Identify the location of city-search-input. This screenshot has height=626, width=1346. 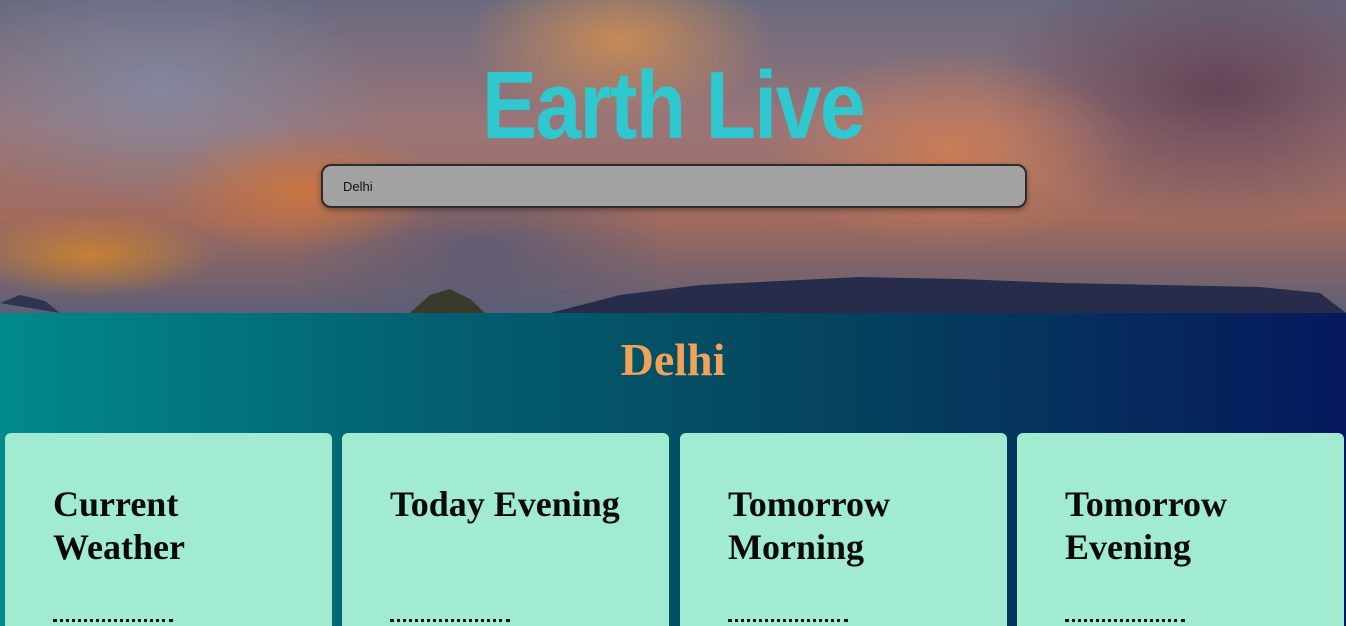
(674, 186).